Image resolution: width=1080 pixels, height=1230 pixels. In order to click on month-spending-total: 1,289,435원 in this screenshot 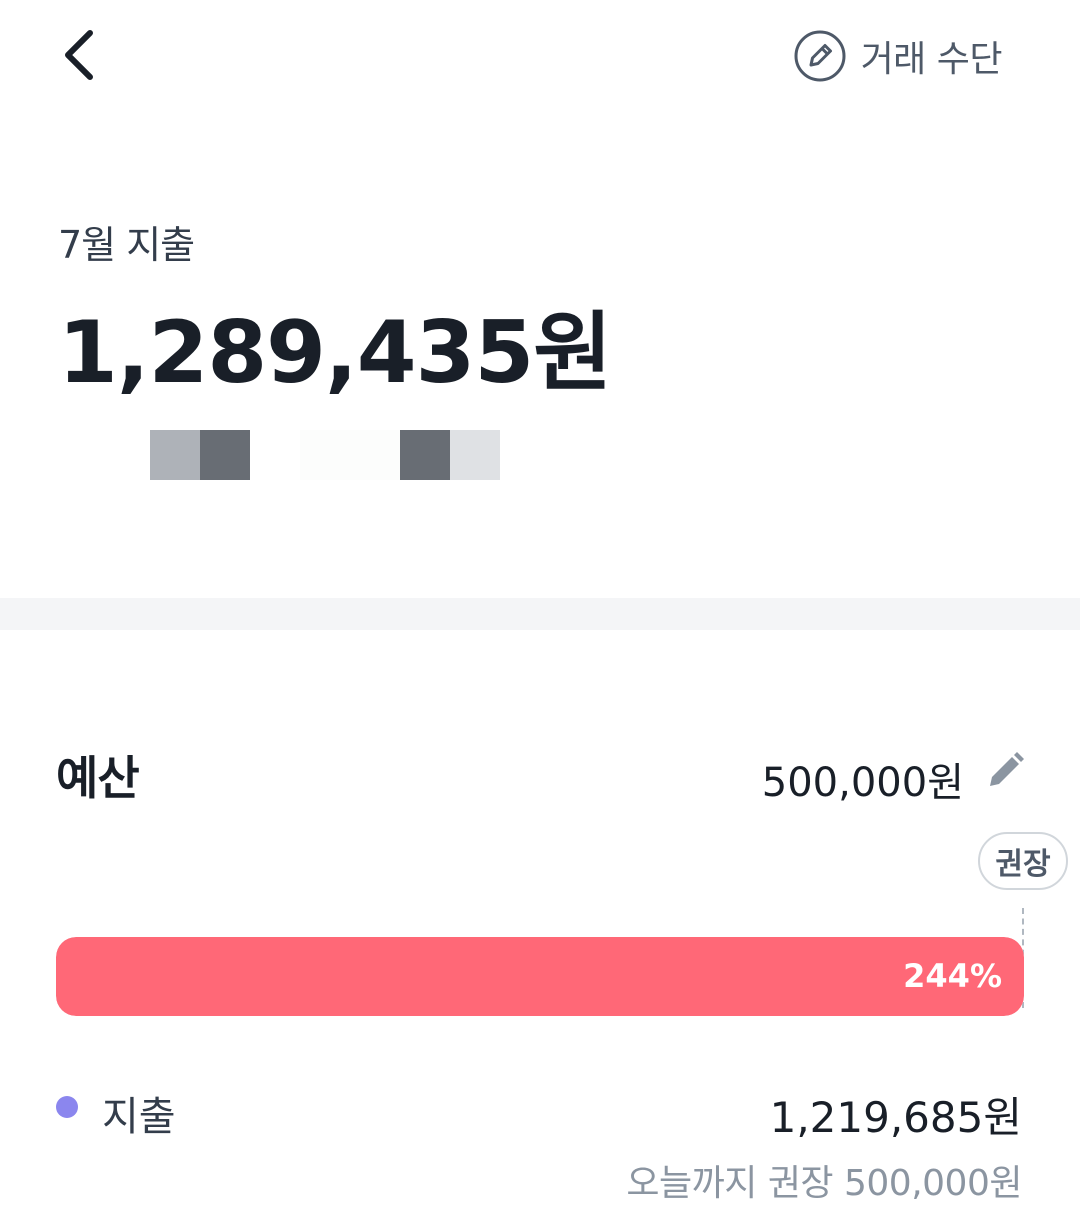, I will do `click(335, 353)`.